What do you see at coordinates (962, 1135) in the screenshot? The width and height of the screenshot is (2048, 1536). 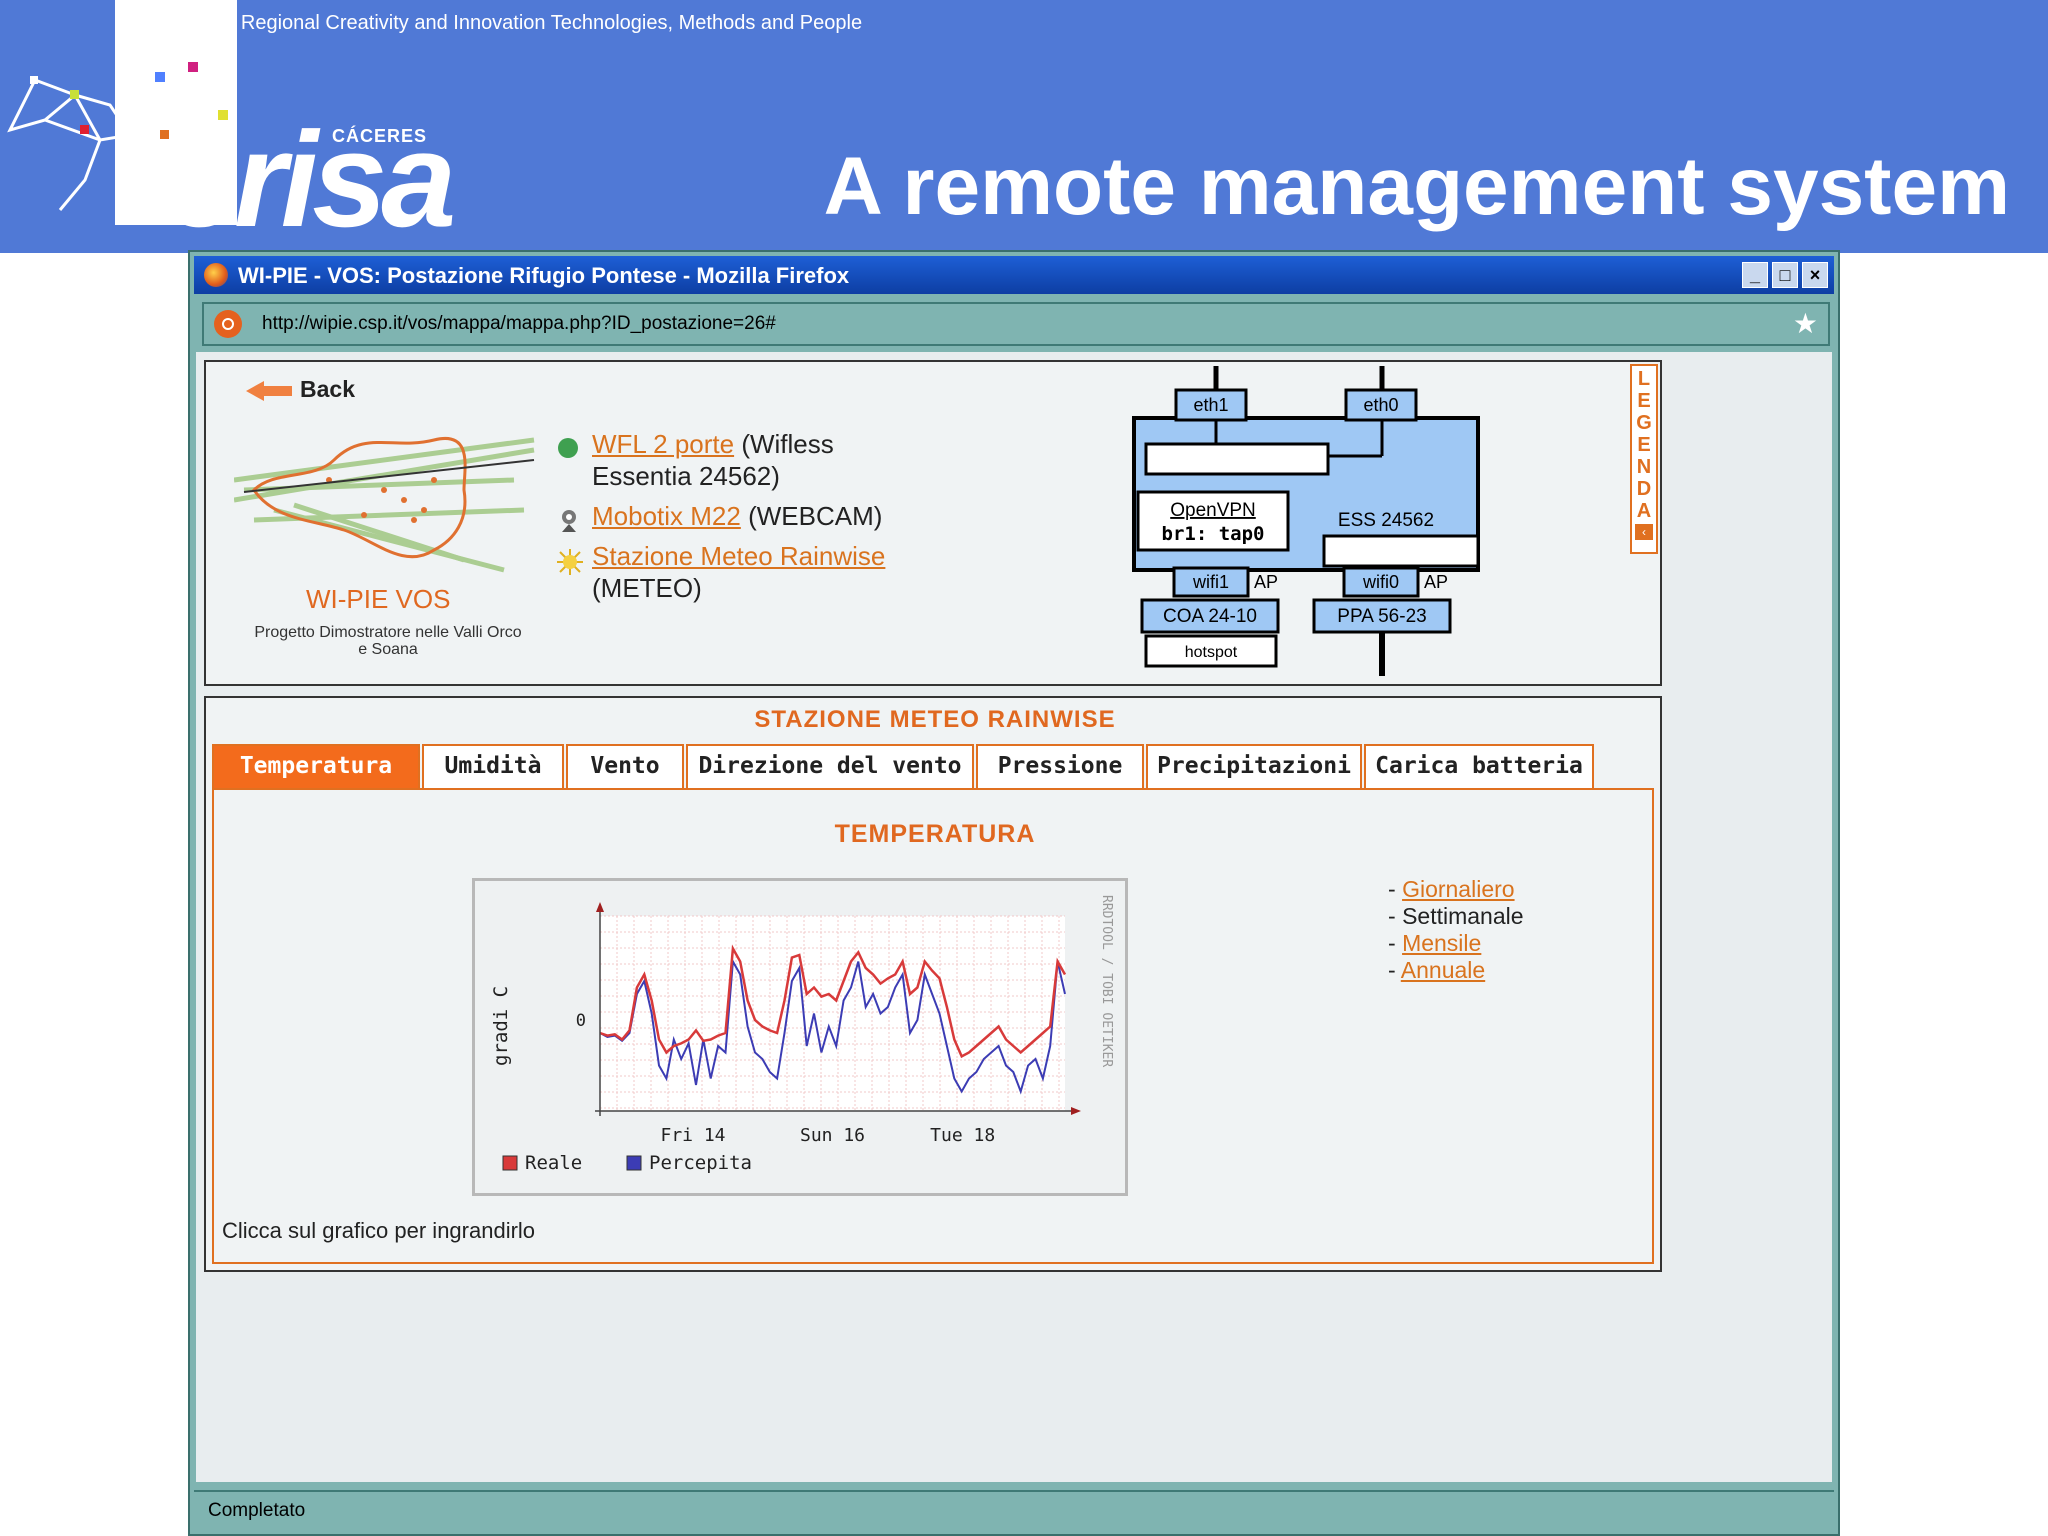 I see `x-tick-label: Tue 18` at bounding box center [962, 1135].